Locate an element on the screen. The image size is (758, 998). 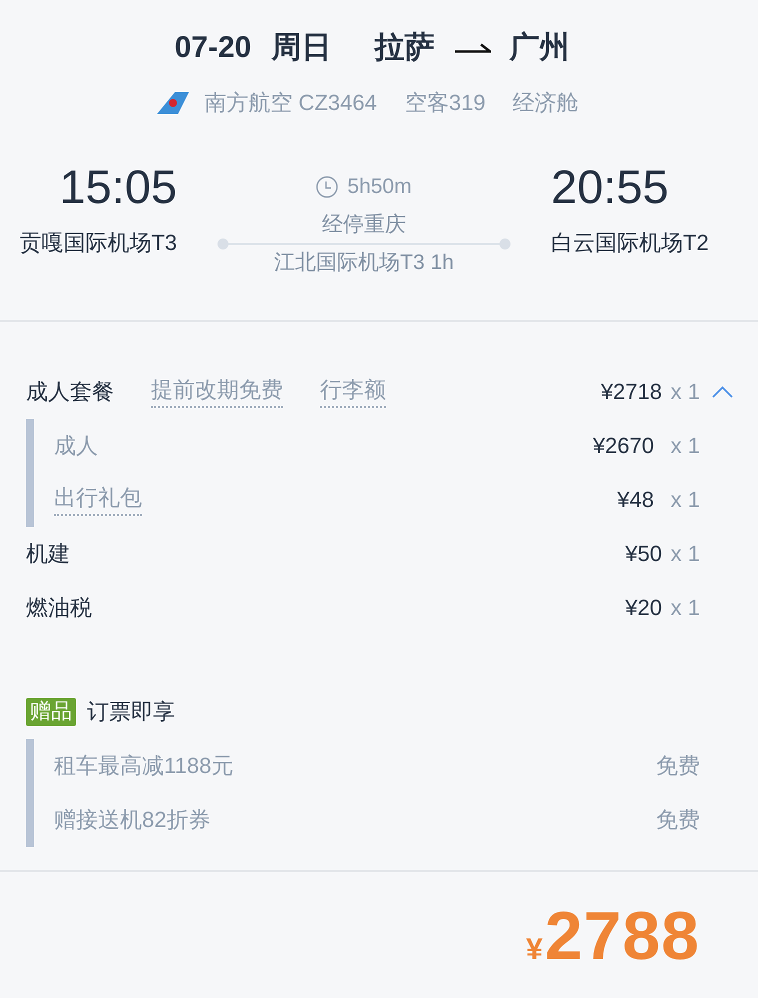
price-item-label: 燃油税 is located at coordinates (59, 608).